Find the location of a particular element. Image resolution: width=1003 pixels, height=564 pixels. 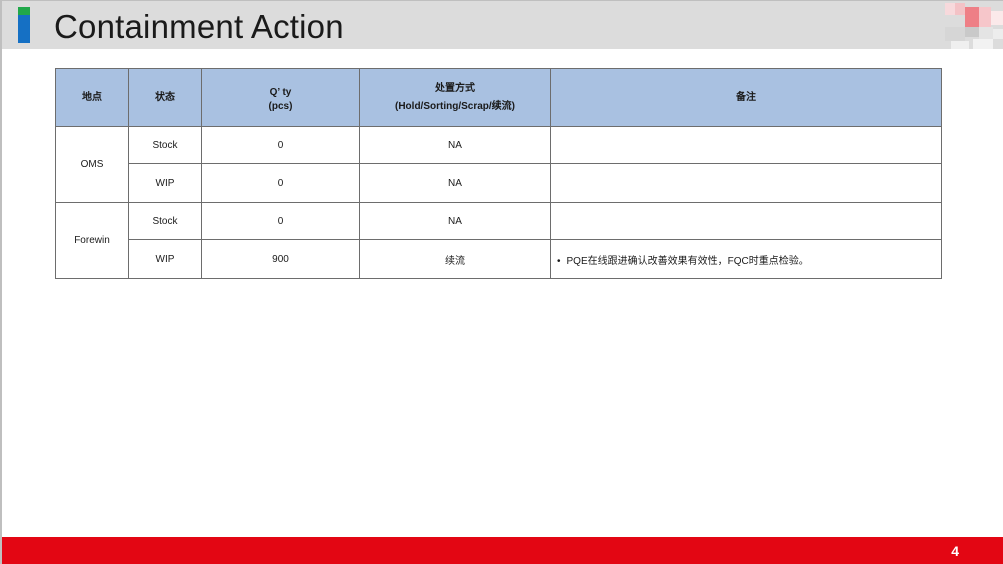

cell-remark-bulleted: • PQE在线跟进确认改善效果有效性，FQC时重点检验。 is located at coordinates (746, 259).